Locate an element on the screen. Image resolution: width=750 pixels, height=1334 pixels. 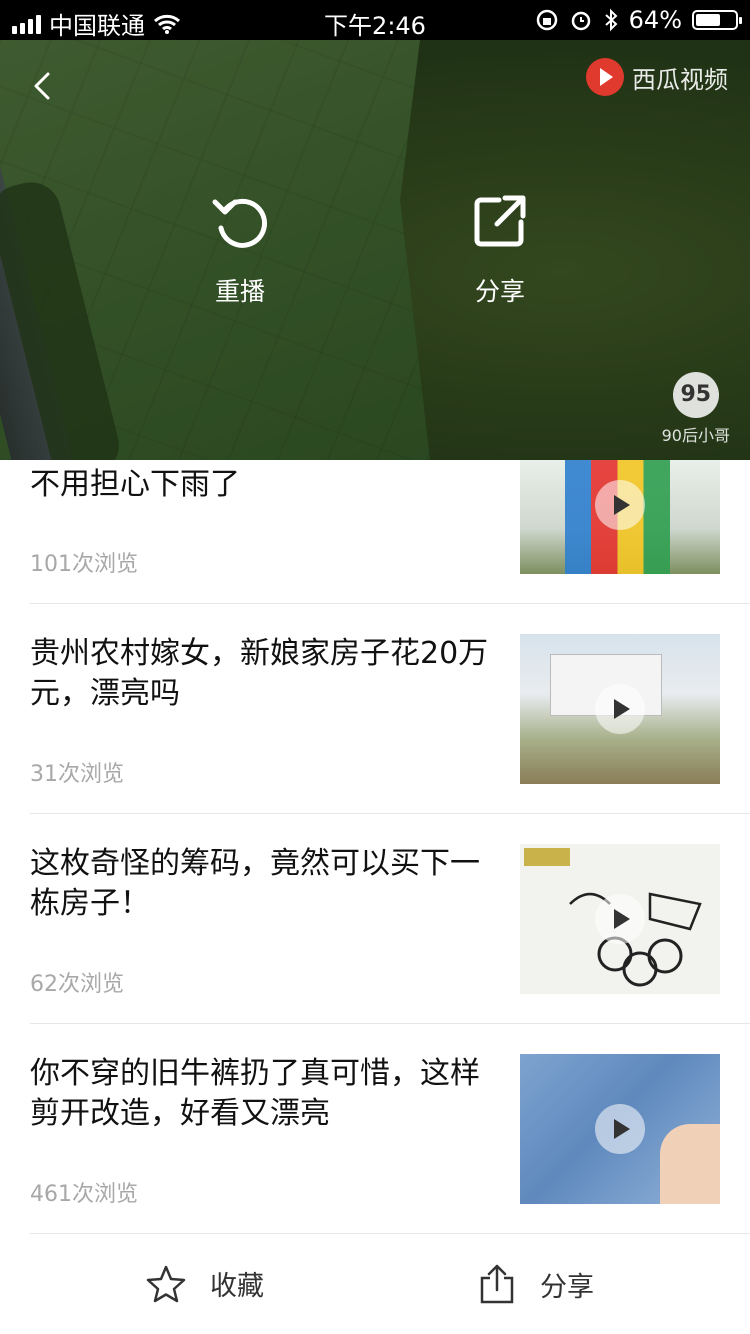
video-title: 你不穿的旧牛裤扔了真可惜，这样剪开改造，好看又漂亮 is located at coordinates (255, 1093).